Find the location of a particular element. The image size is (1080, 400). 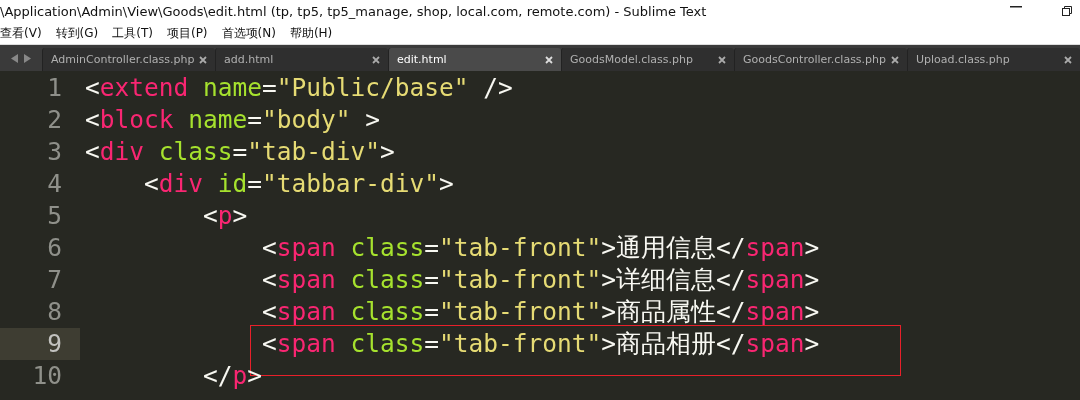

left-arrow-icon is located at coordinates (14, 58).